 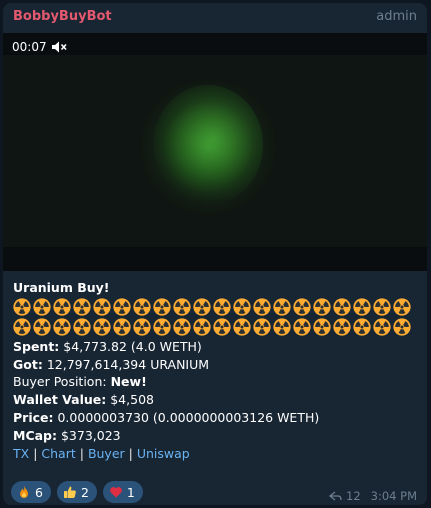 I want to click on wallet-label: Wallet Value:, so click(x=60, y=400).